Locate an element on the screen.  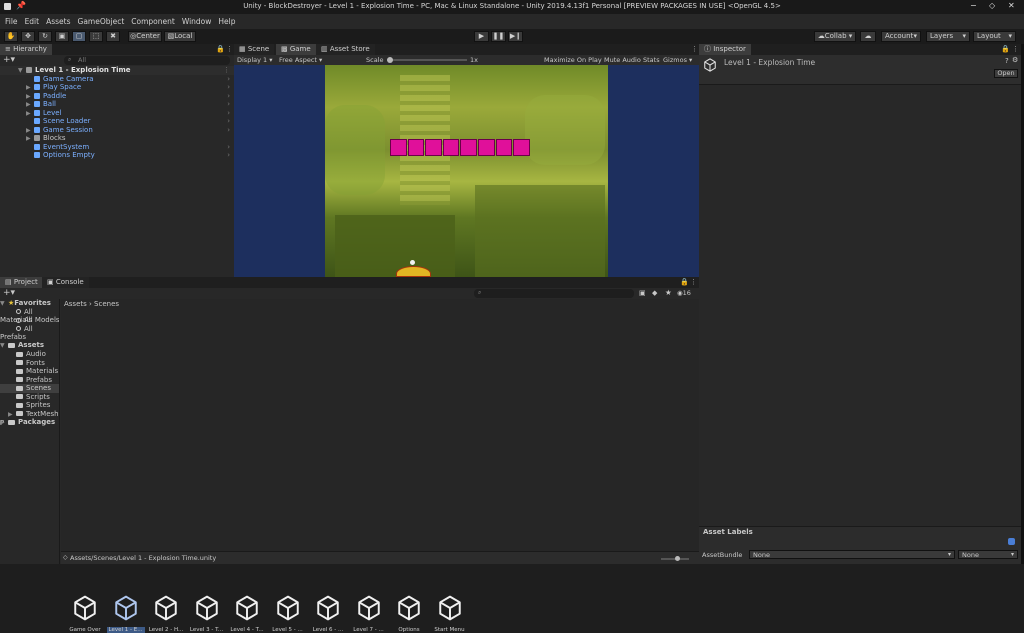
favorite-item: All Materials is located at coordinates (29, 316).